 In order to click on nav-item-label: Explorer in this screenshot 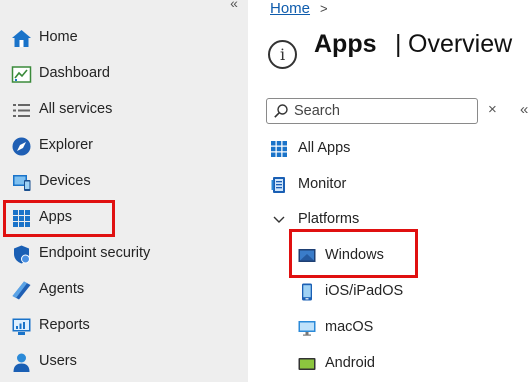, I will do `click(66, 145)`.